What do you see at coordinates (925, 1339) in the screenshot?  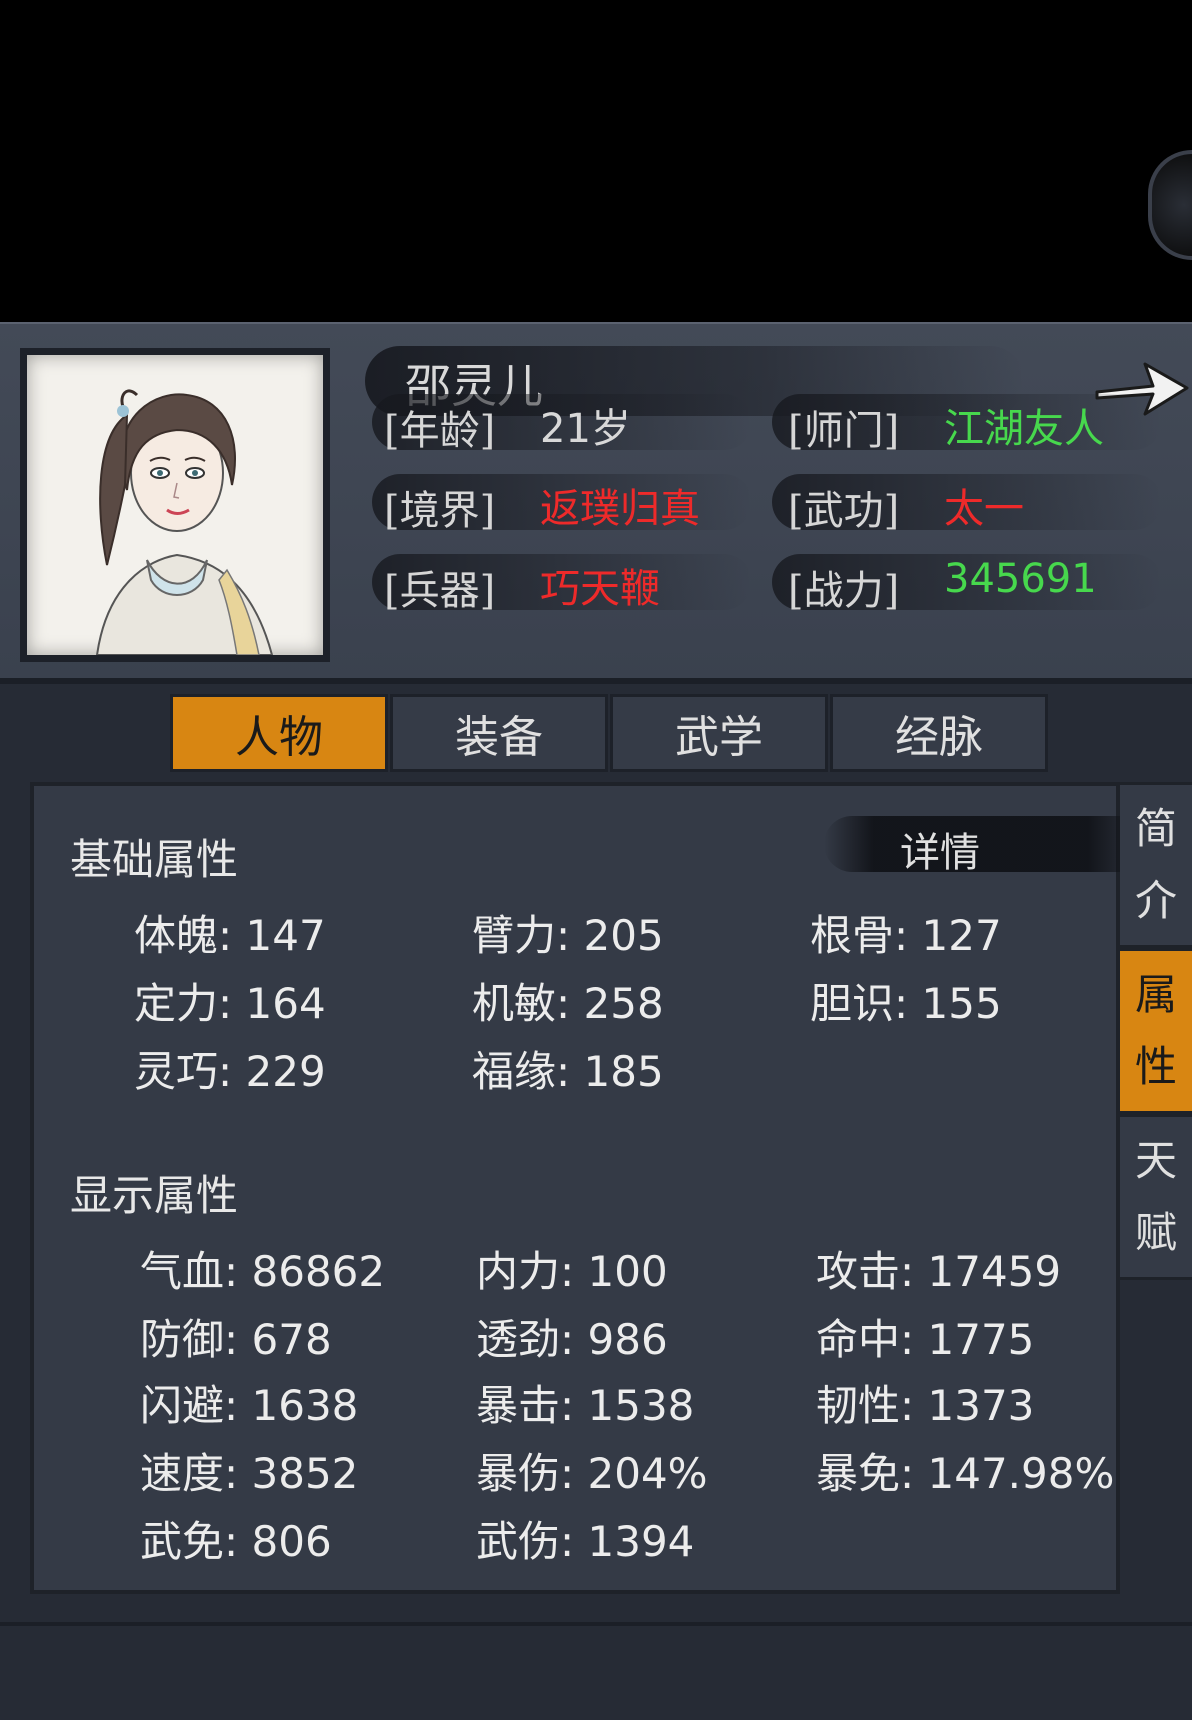 I see `stat-item: 命中: 1775` at bounding box center [925, 1339].